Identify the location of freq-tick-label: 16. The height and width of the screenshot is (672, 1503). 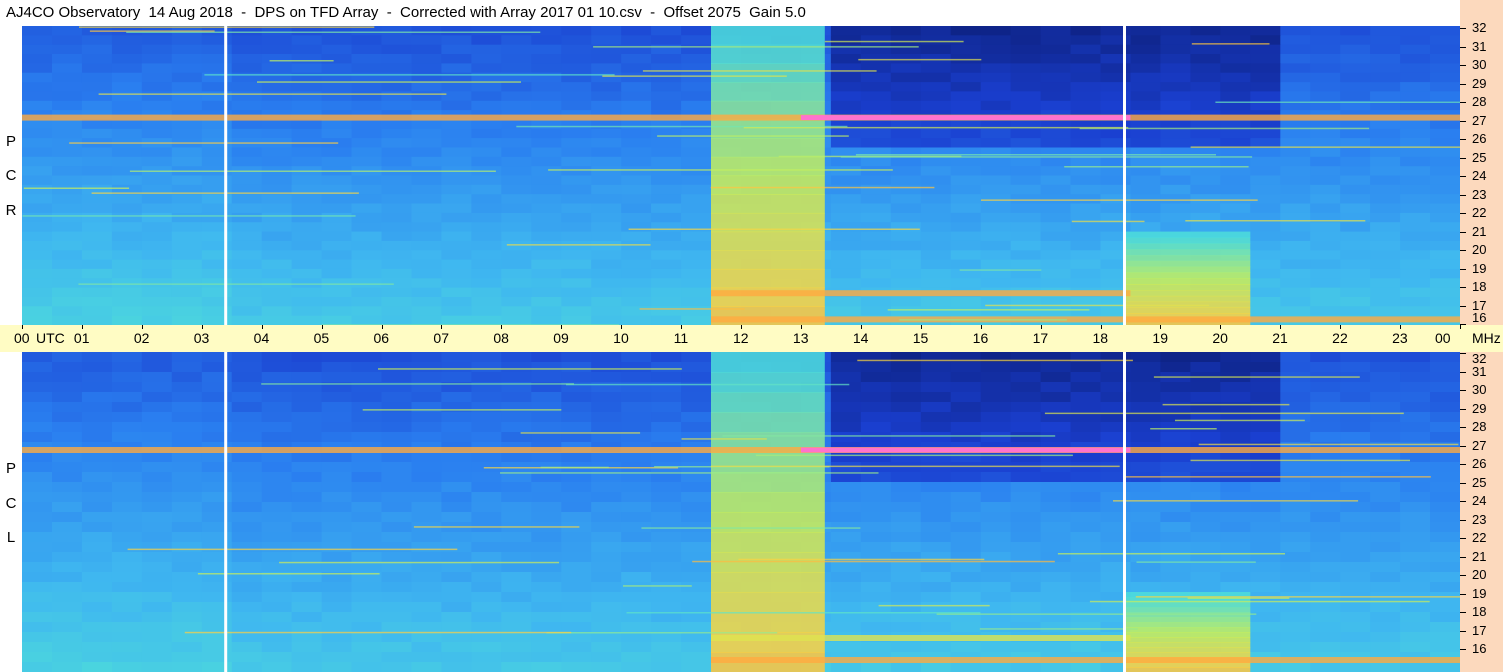
(1479, 317).